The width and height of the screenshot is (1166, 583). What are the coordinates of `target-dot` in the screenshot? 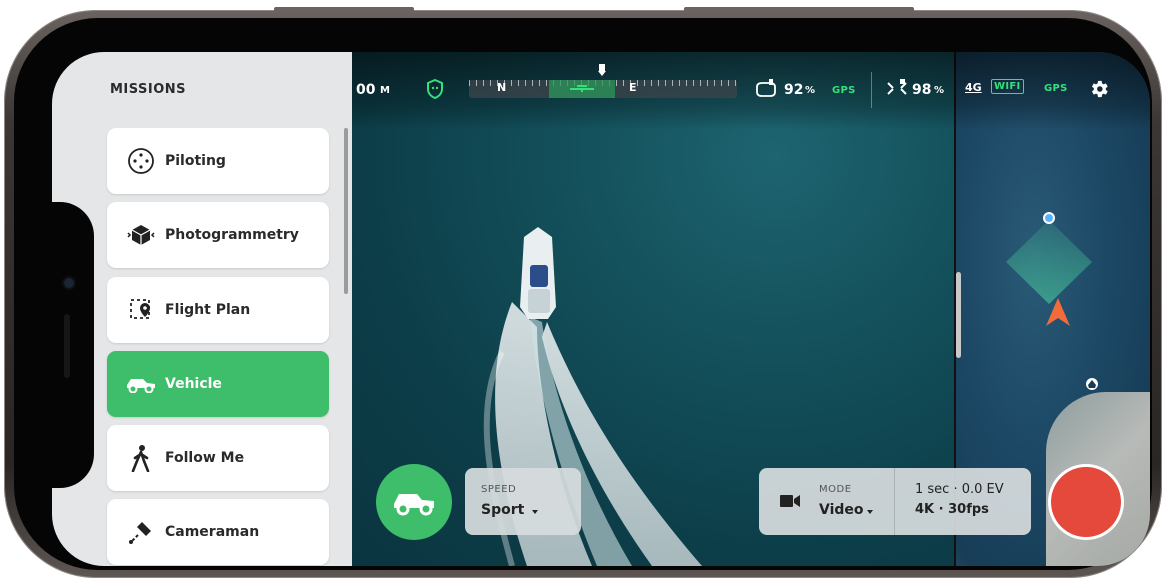 It's located at (1049, 218).